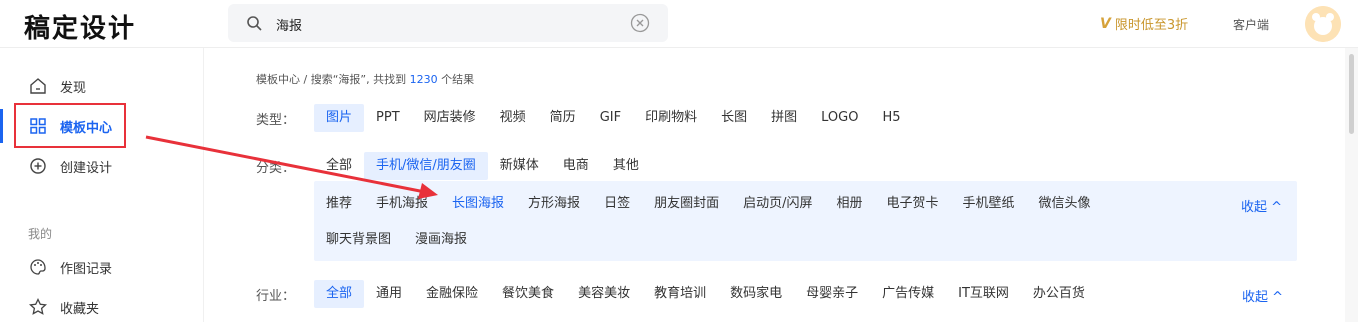  I want to click on sidebar-item-discover: 发现, so click(102, 86).